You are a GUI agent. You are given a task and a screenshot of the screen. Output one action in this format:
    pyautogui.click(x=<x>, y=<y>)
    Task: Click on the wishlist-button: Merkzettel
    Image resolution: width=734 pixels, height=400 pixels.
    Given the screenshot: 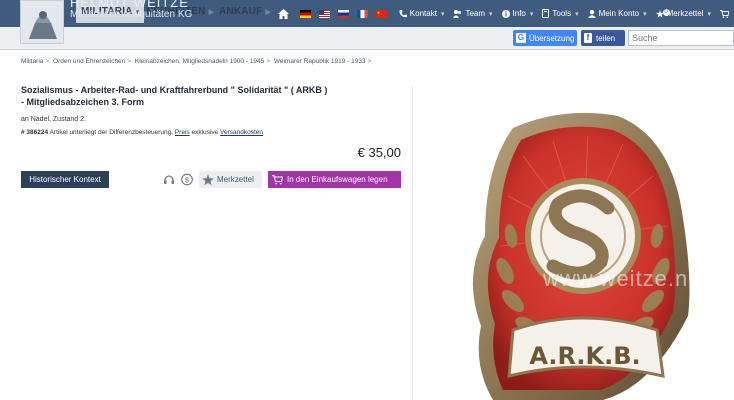 What is the action you would take?
    pyautogui.click(x=230, y=179)
    